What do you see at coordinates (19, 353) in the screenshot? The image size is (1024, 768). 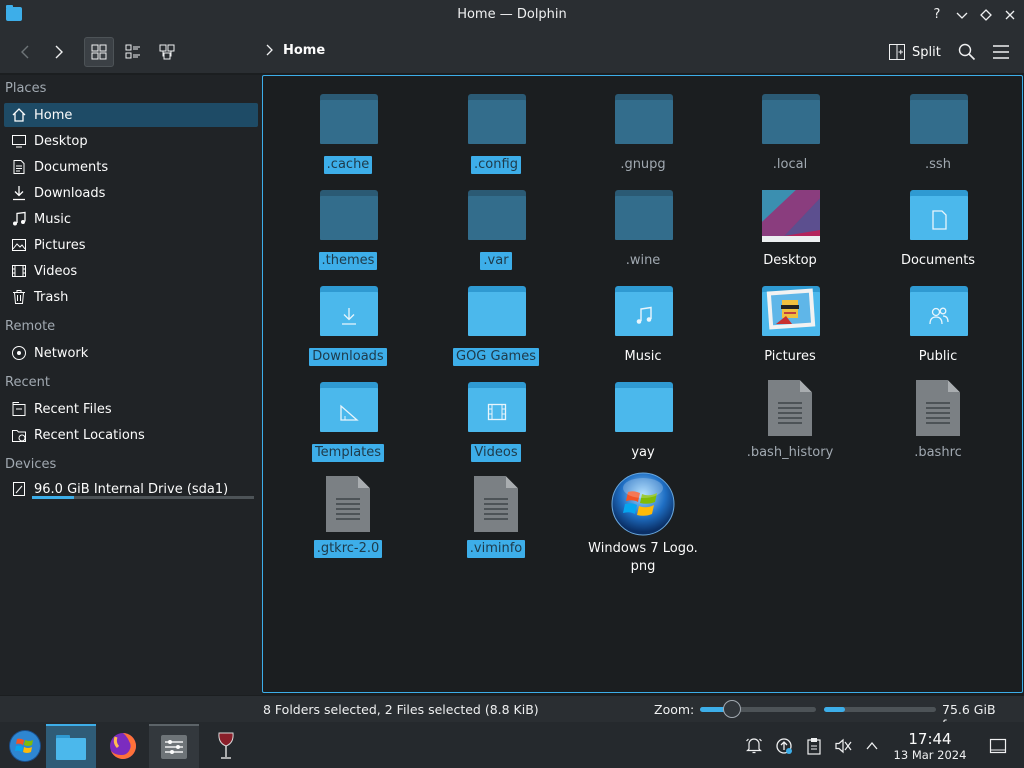 I see `network-icon` at bounding box center [19, 353].